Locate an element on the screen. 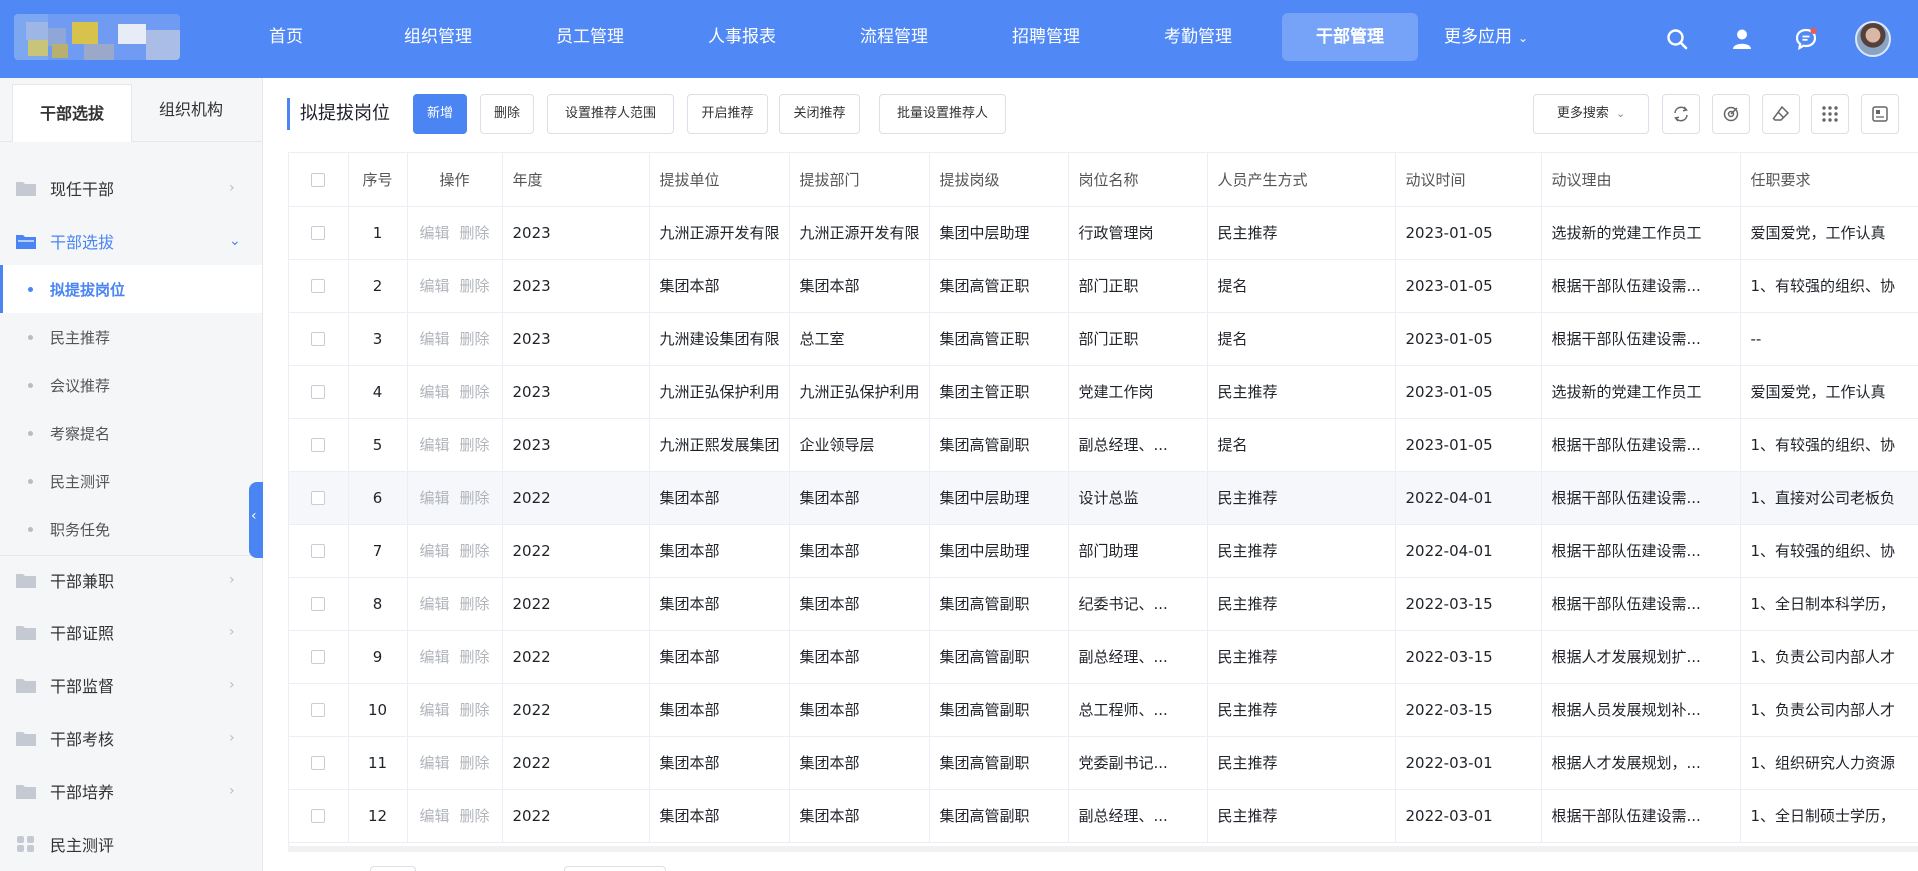  column-header: 提拔部门 is located at coordinates (859, 180).